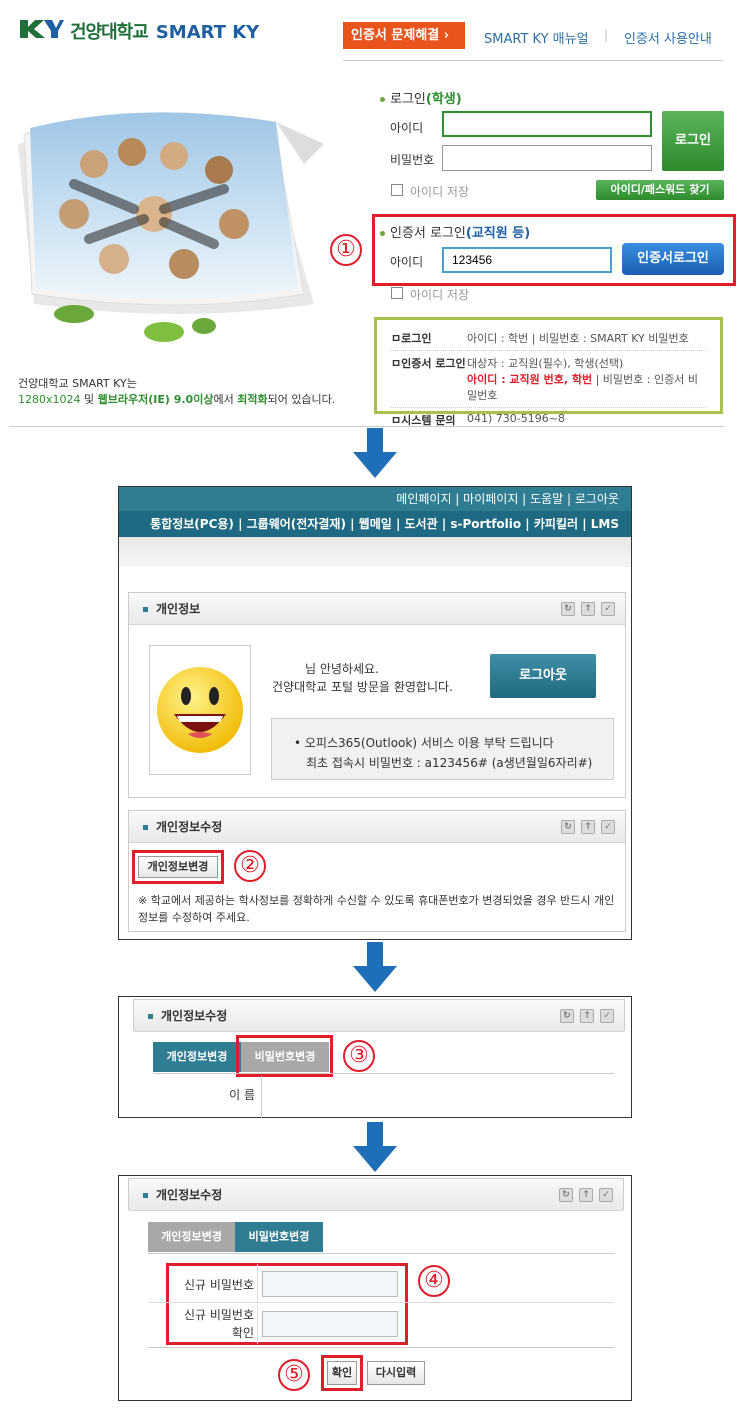 The image size is (750, 1424). What do you see at coordinates (547, 124) in the screenshot?
I see `student-id-input` at bounding box center [547, 124].